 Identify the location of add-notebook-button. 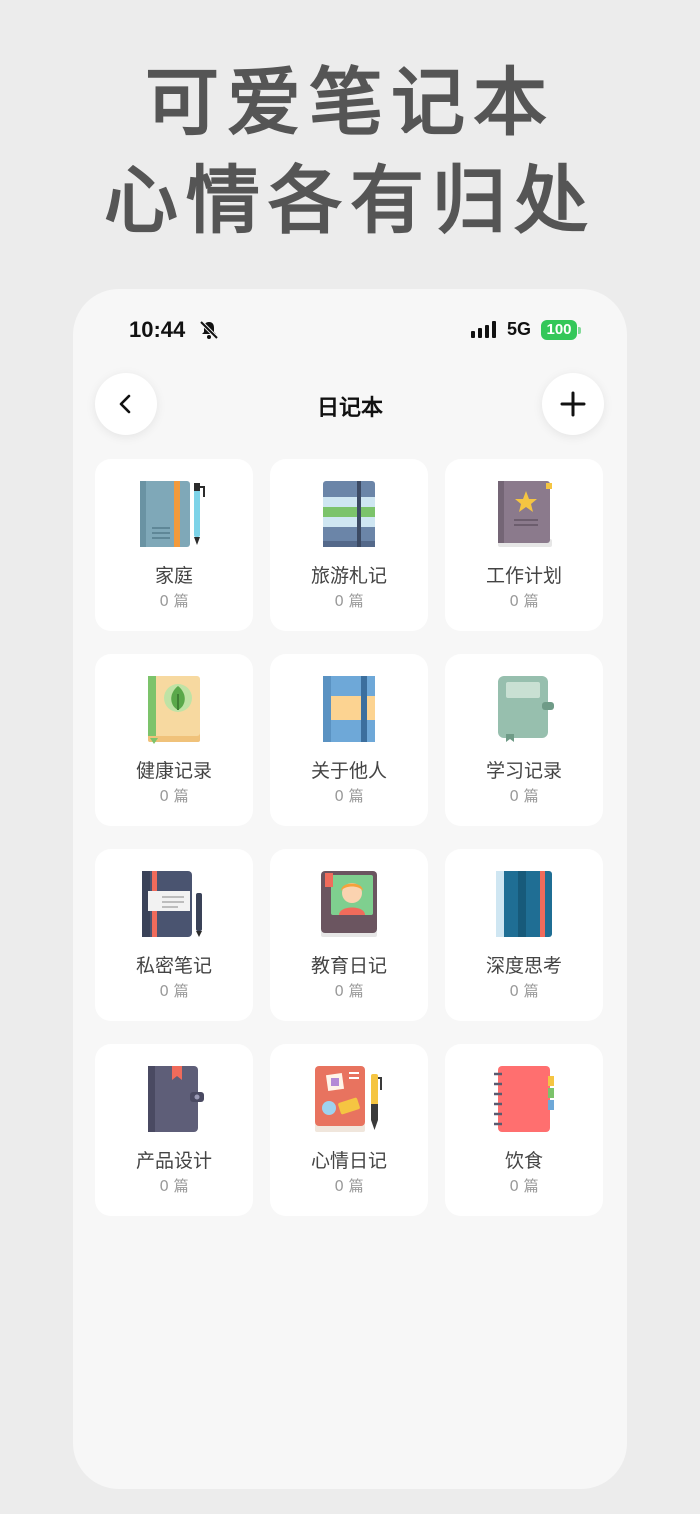
(573, 404).